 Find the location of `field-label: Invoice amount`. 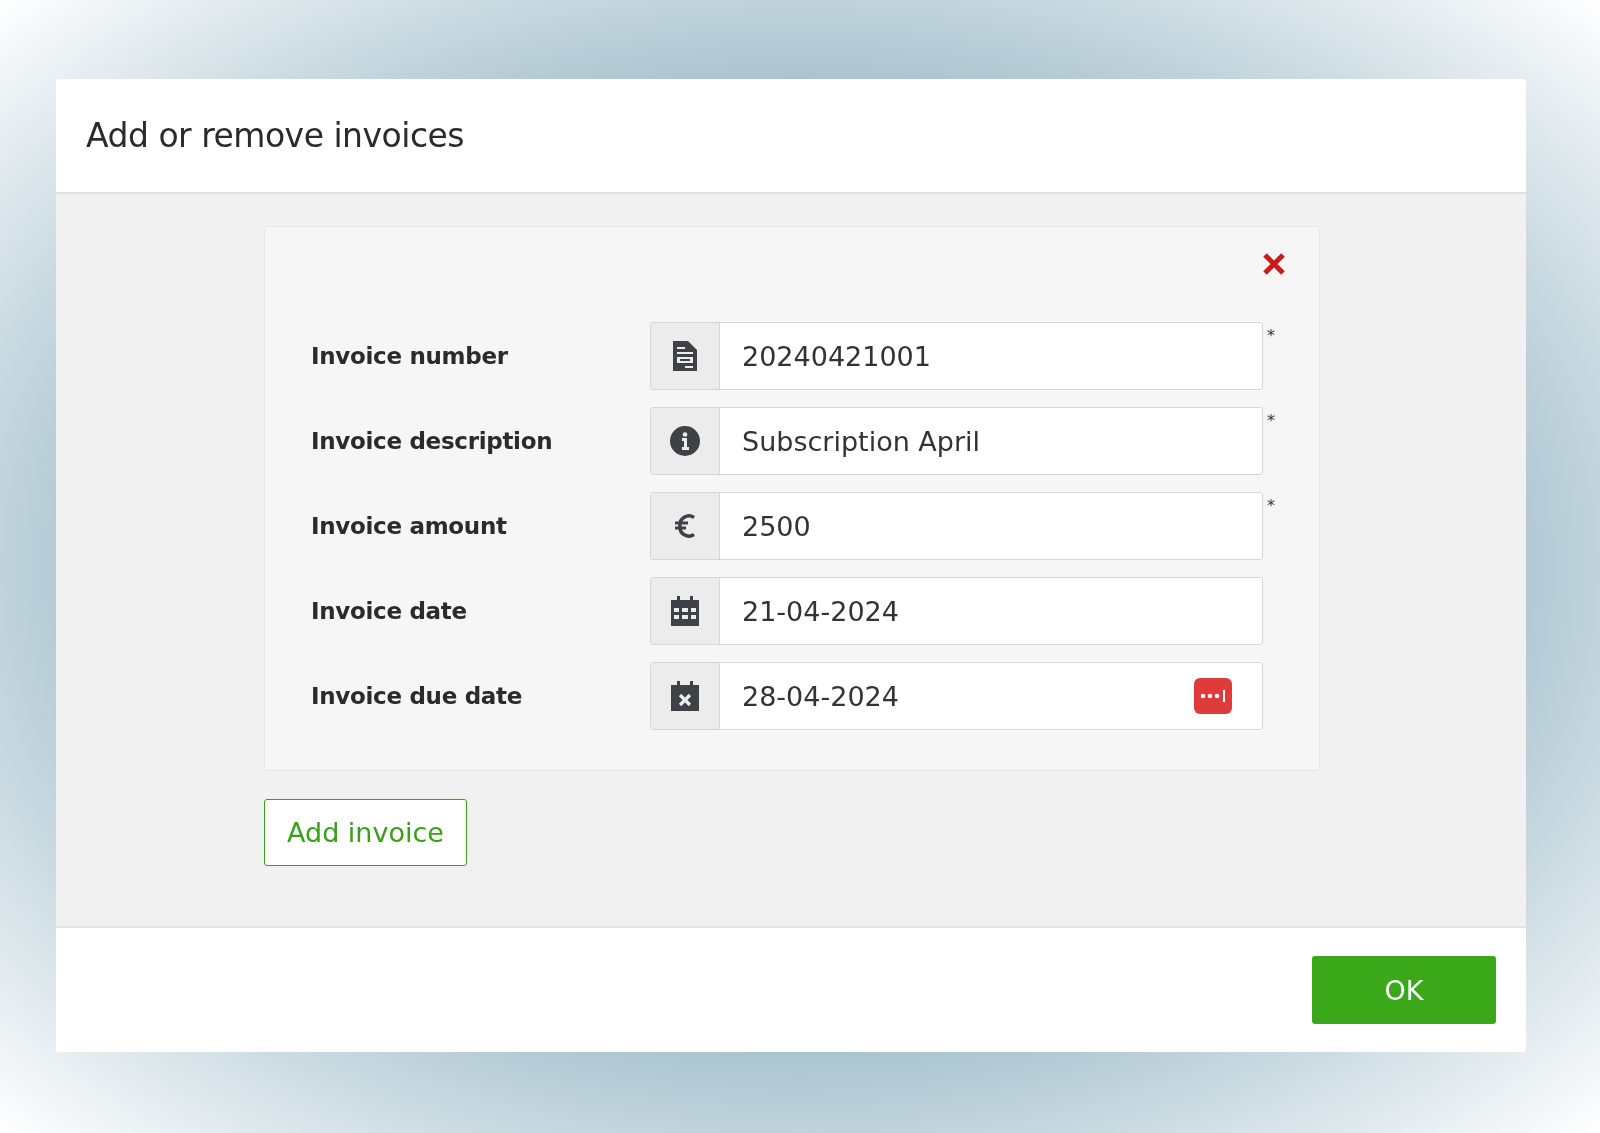

field-label: Invoice amount is located at coordinates (409, 526).